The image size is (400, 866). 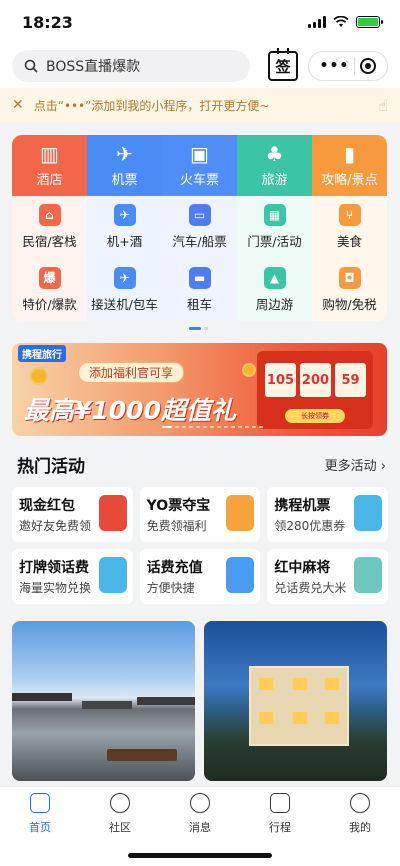 I want to click on tab-label: 社区, so click(x=120, y=827).